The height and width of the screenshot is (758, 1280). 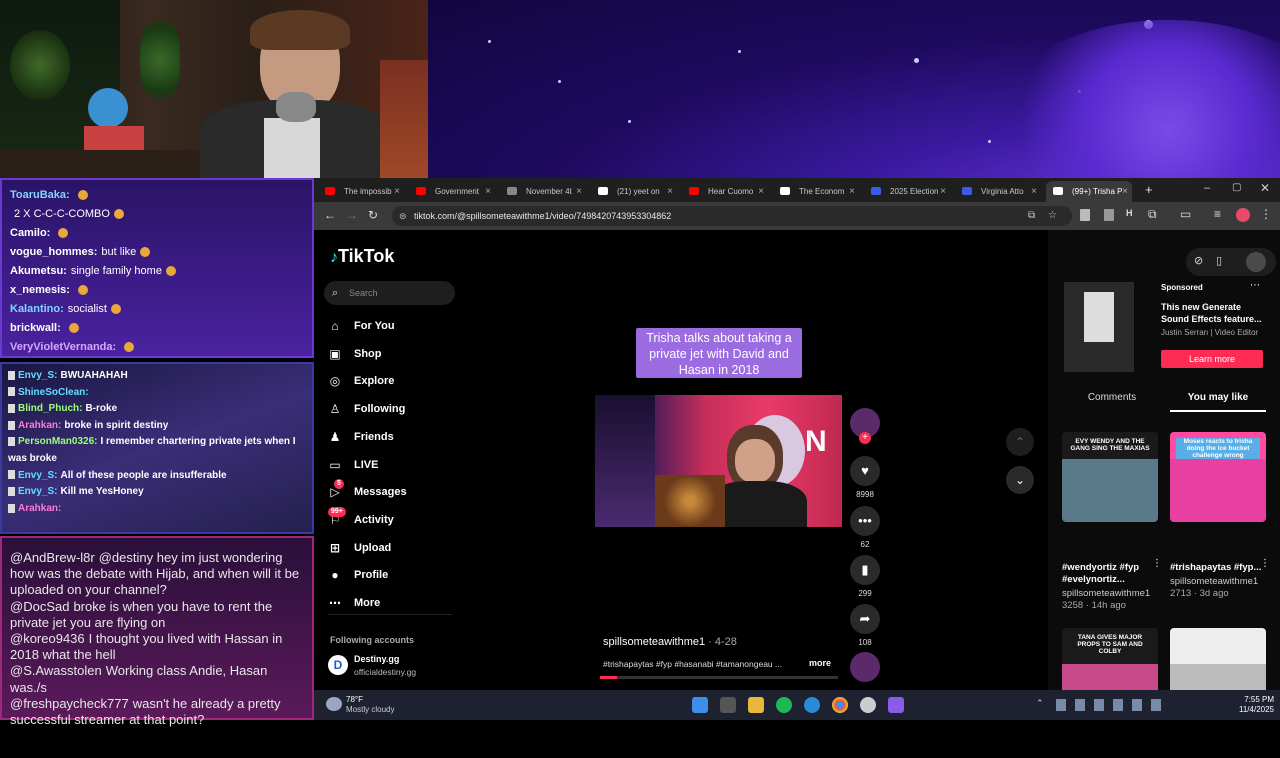 I want to click on cast-icon: ▭, so click(x=1185, y=214).